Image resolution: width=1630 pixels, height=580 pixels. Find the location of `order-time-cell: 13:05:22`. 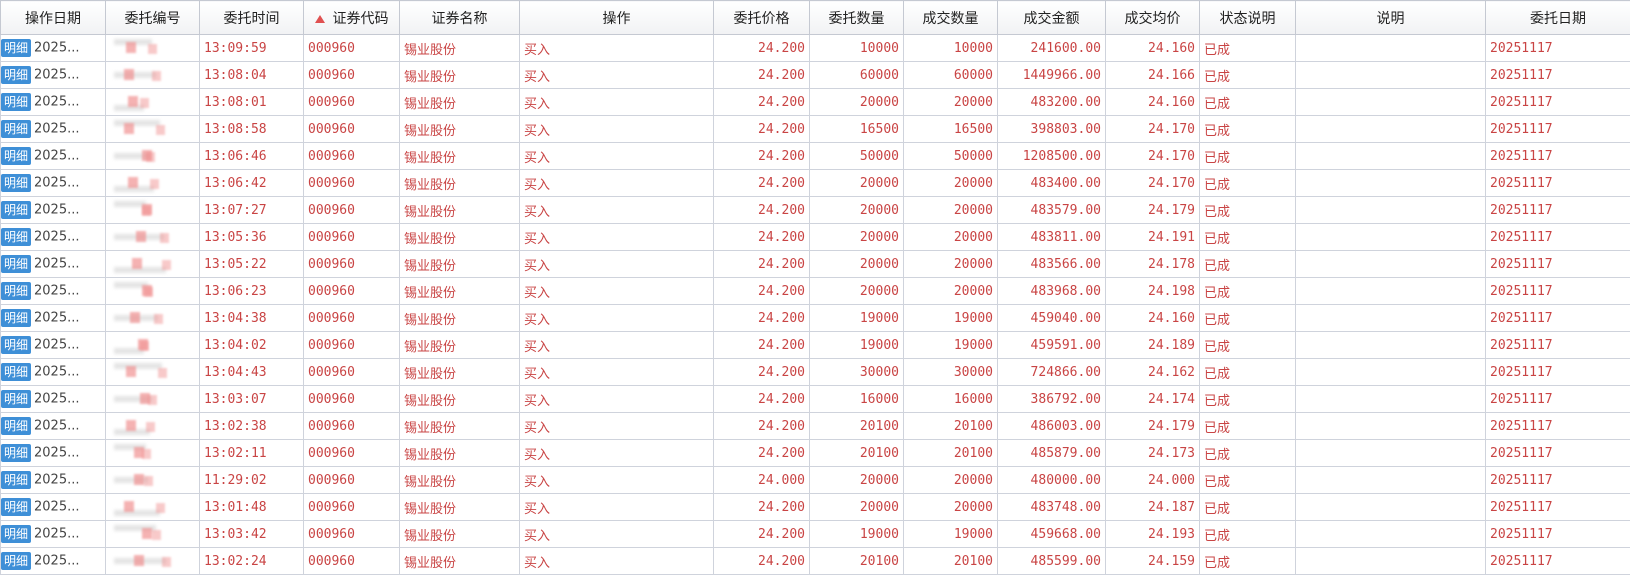

order-time-cell: 13:05:22 is located at coordinates (251, 264).